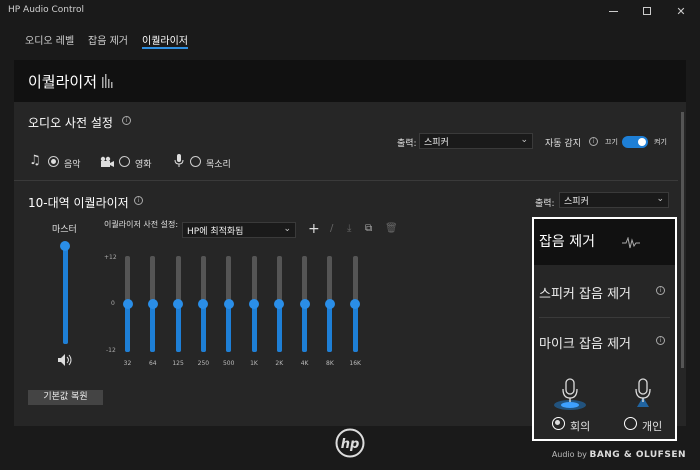 The height and width of the screenshot is (470, 700). Describe the element at coordinates (70, 123) in the screenshot. I see `presets-title: 오디오 사전 설정` at that location.